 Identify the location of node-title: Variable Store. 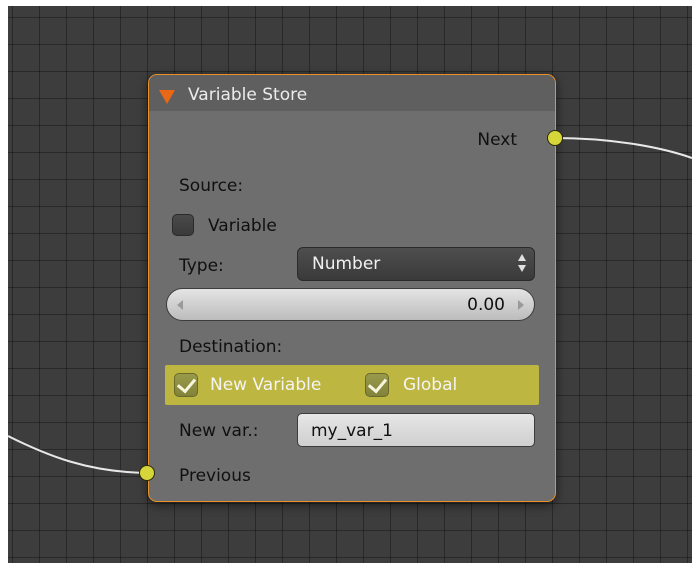
(248, 95).